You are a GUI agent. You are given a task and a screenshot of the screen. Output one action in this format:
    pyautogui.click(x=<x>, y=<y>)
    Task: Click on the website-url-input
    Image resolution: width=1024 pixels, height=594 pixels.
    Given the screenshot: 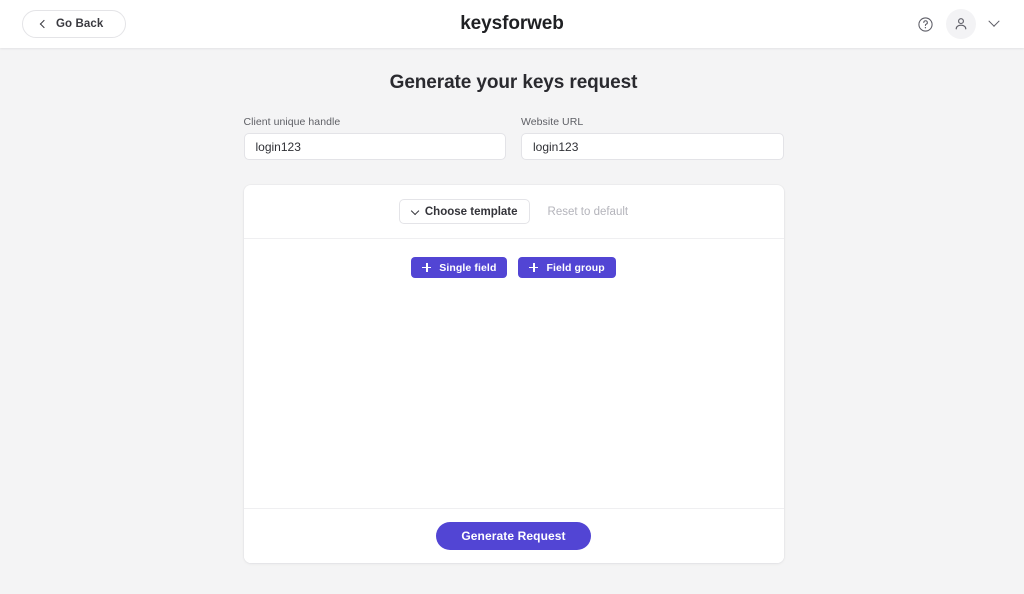 What is the action you would take?
    pyautogui.click(x=652, y=146)
    